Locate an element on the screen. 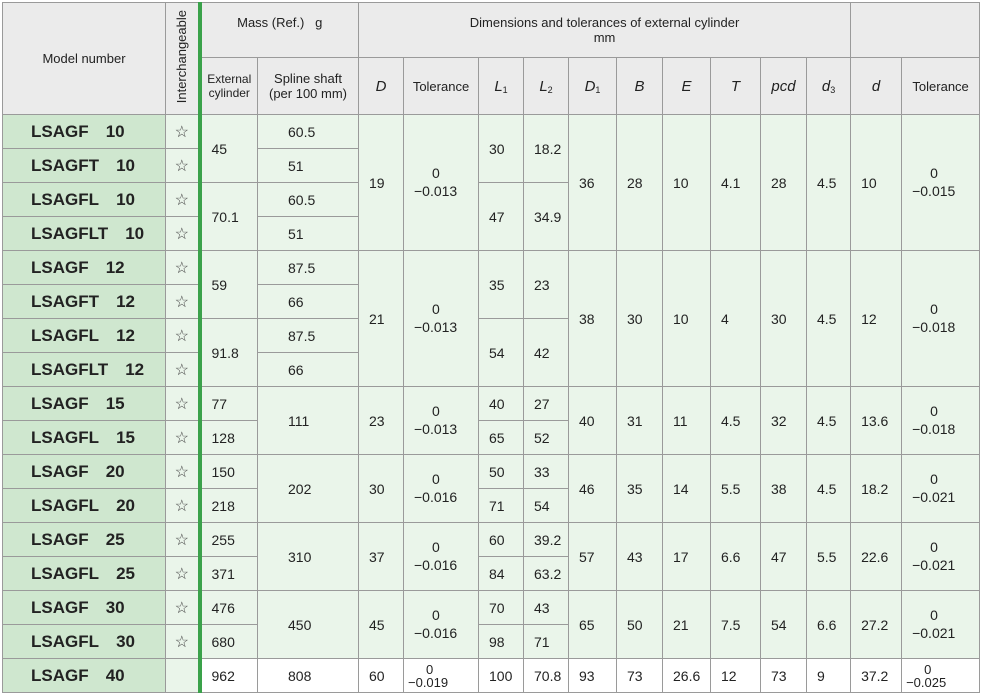 The width and height of the screenshot is (981, 697). dim-d3: 4.5 is located at coordinates (828, 318).